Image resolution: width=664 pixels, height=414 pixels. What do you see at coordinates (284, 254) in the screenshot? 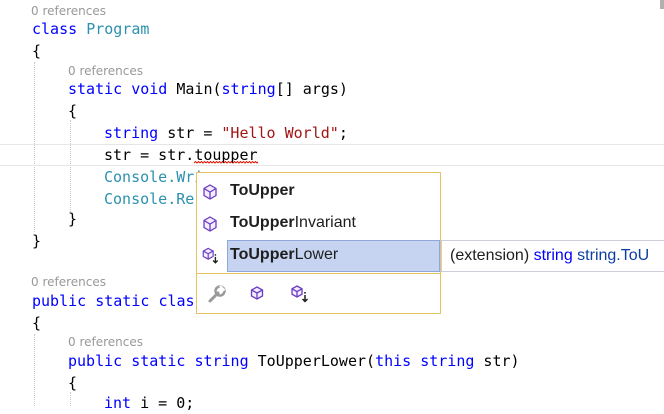
I see `completion-item-label: ToUpperLower` at bounding box center [284, 254].